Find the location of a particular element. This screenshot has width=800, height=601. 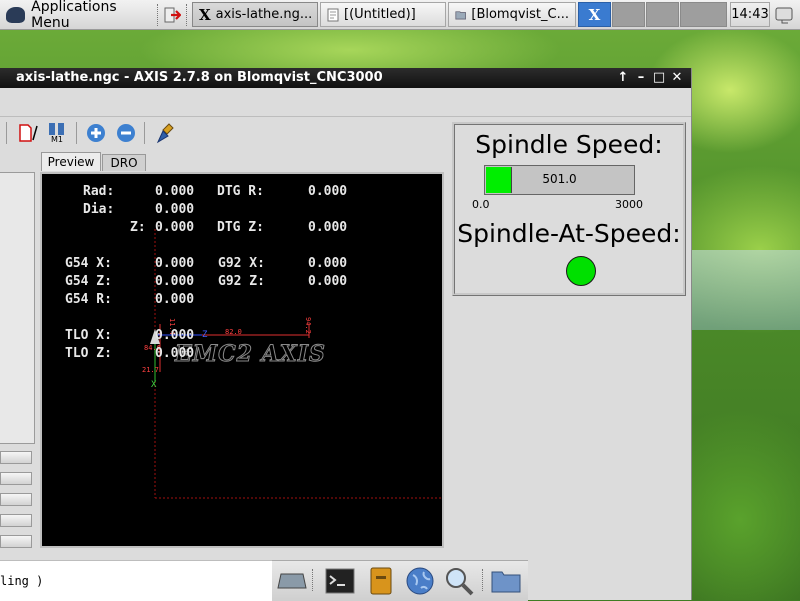

minimize-button: – is located at coordinates (641, 78).